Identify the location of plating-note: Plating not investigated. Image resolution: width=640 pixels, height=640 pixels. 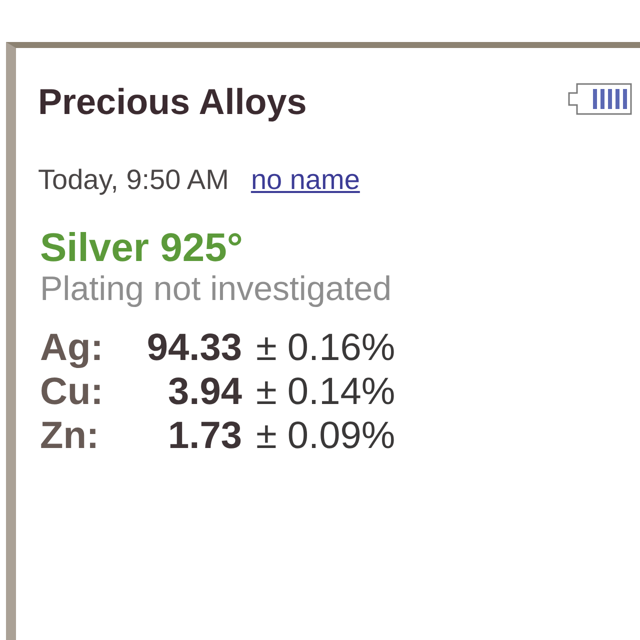
(216, 289).